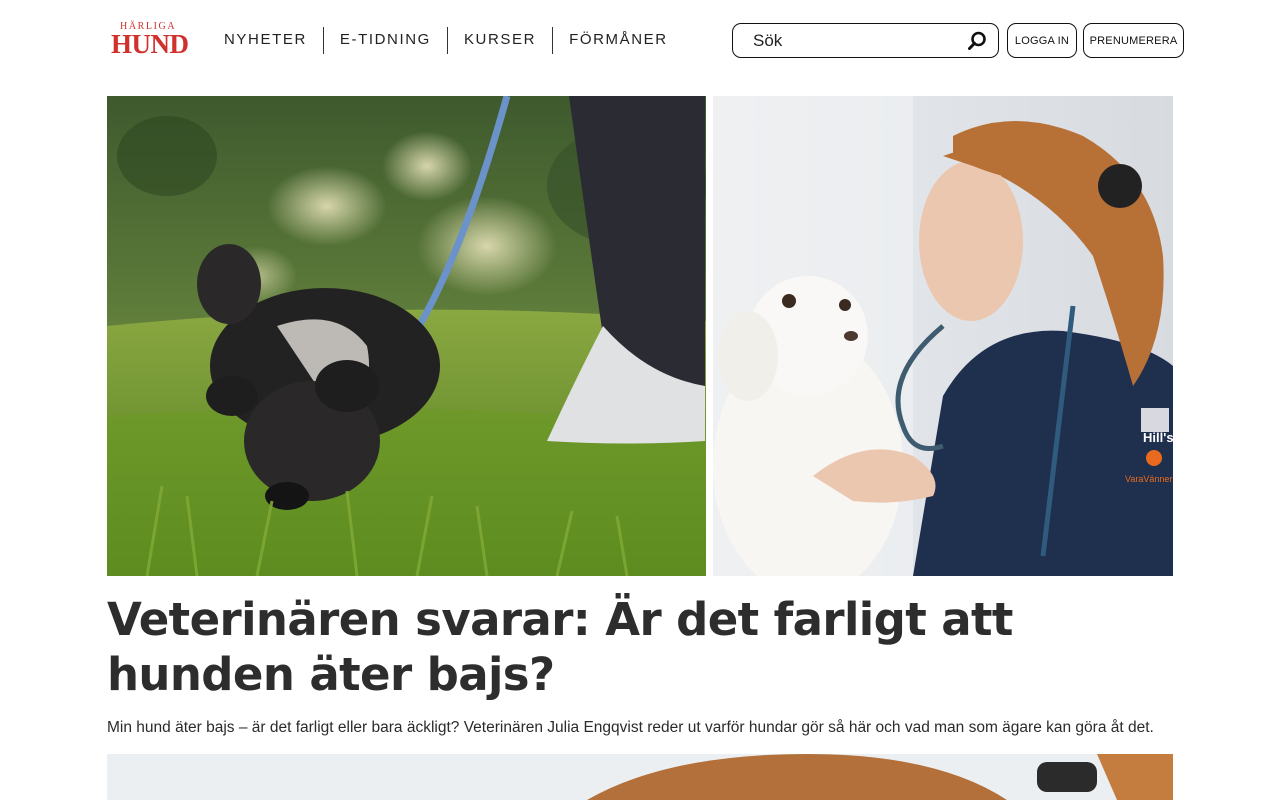 This screenshot has height=800, width=1280. I want to click on search-icon, so click(977, 41).